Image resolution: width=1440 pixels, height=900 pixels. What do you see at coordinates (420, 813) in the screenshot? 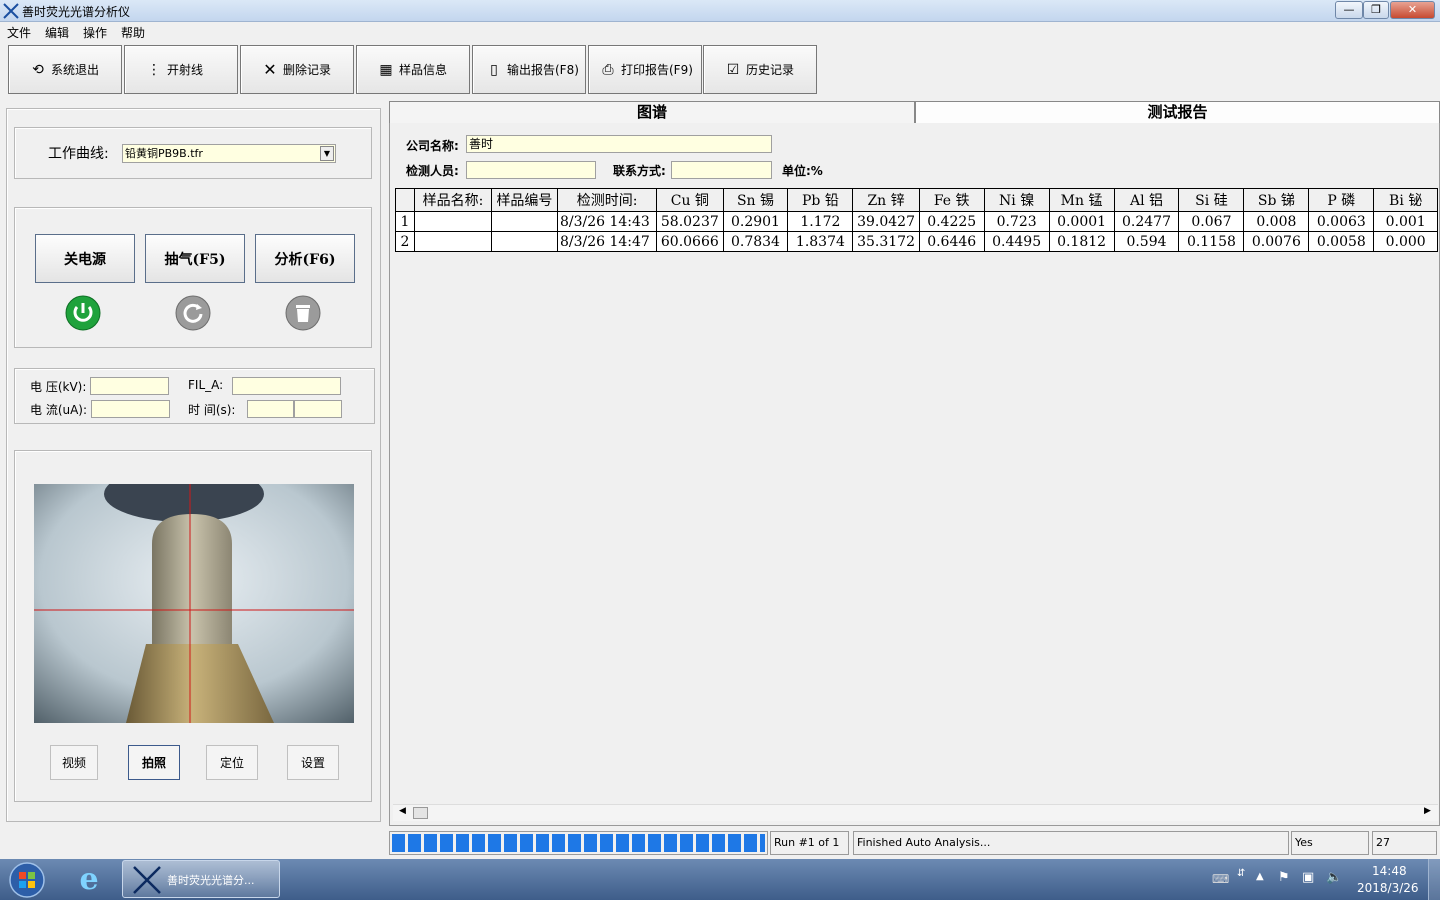
I see `scroll-thumb` at bounding box center [420, 813].